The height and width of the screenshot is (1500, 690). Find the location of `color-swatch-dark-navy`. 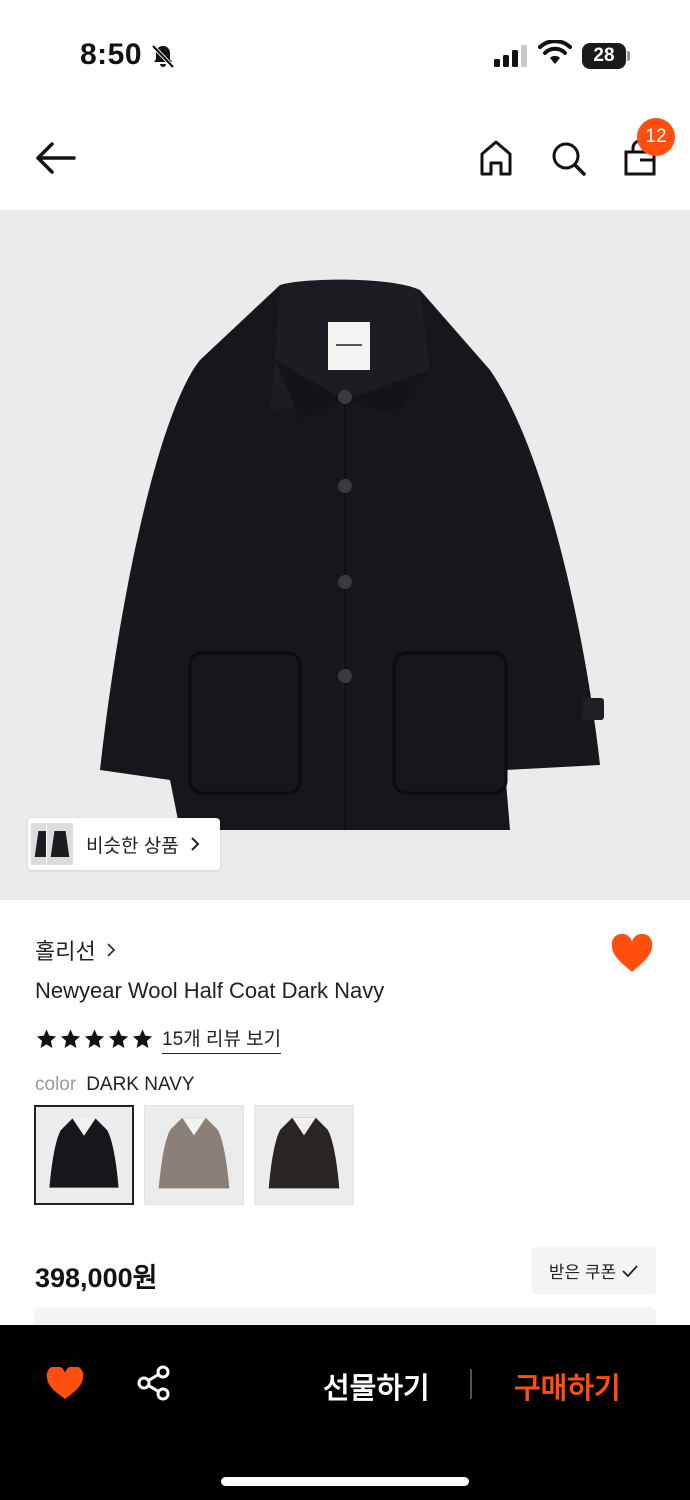

color-swatch-dark-navy is located at coordinates (84, 1155).